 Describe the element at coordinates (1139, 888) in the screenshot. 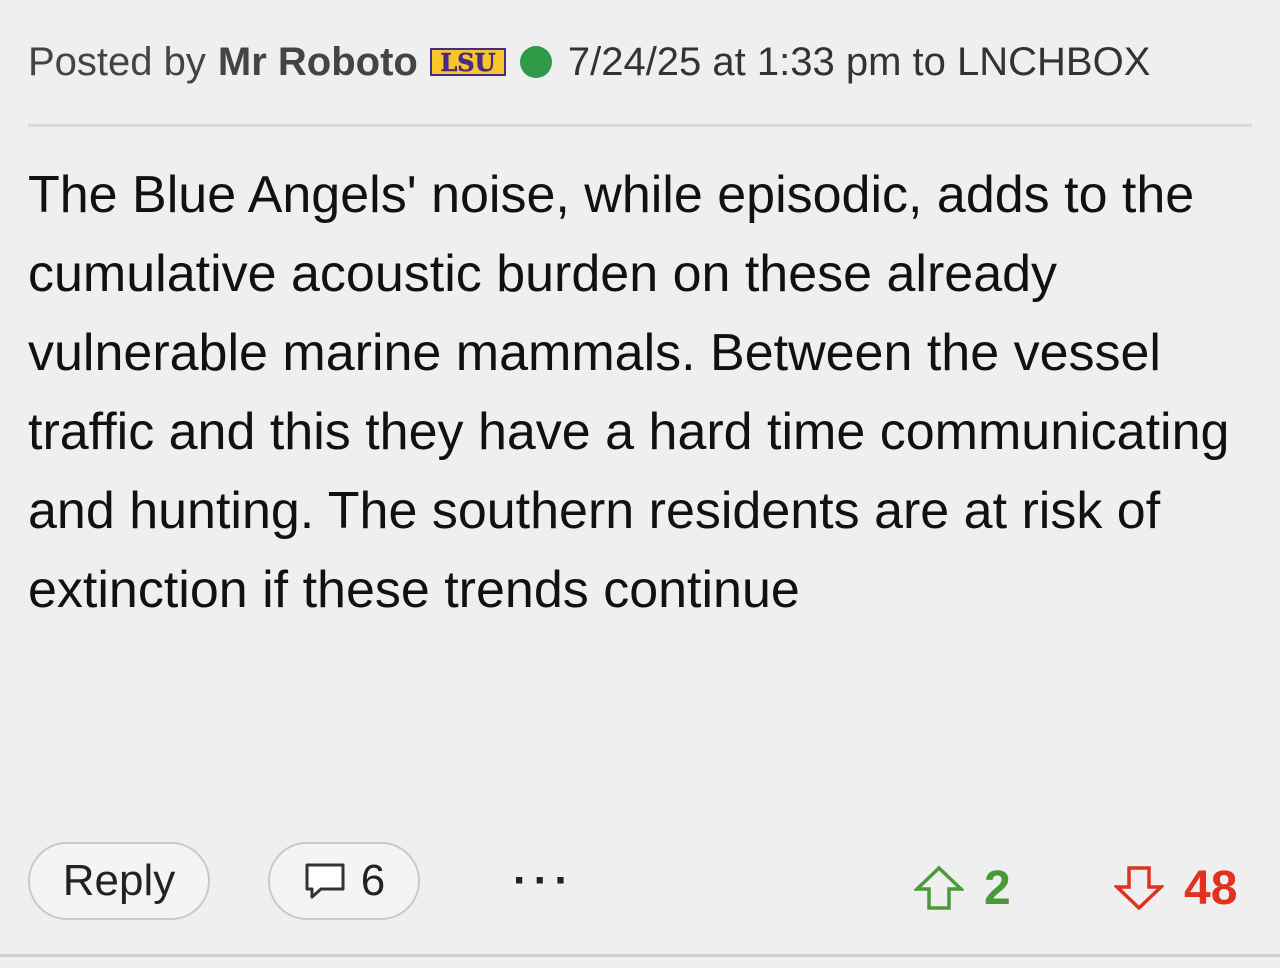

I see `down-arrow-outline-icon` at that location.